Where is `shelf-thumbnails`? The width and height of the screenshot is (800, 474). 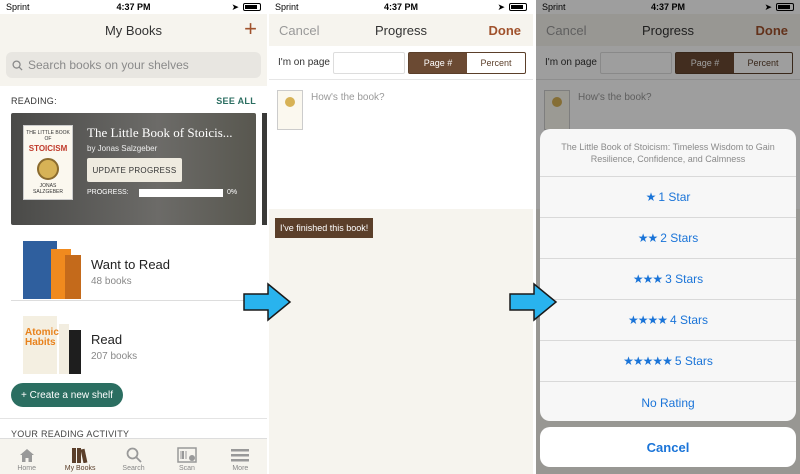
shelf-thumbnails is located at coordinates (52, 270).